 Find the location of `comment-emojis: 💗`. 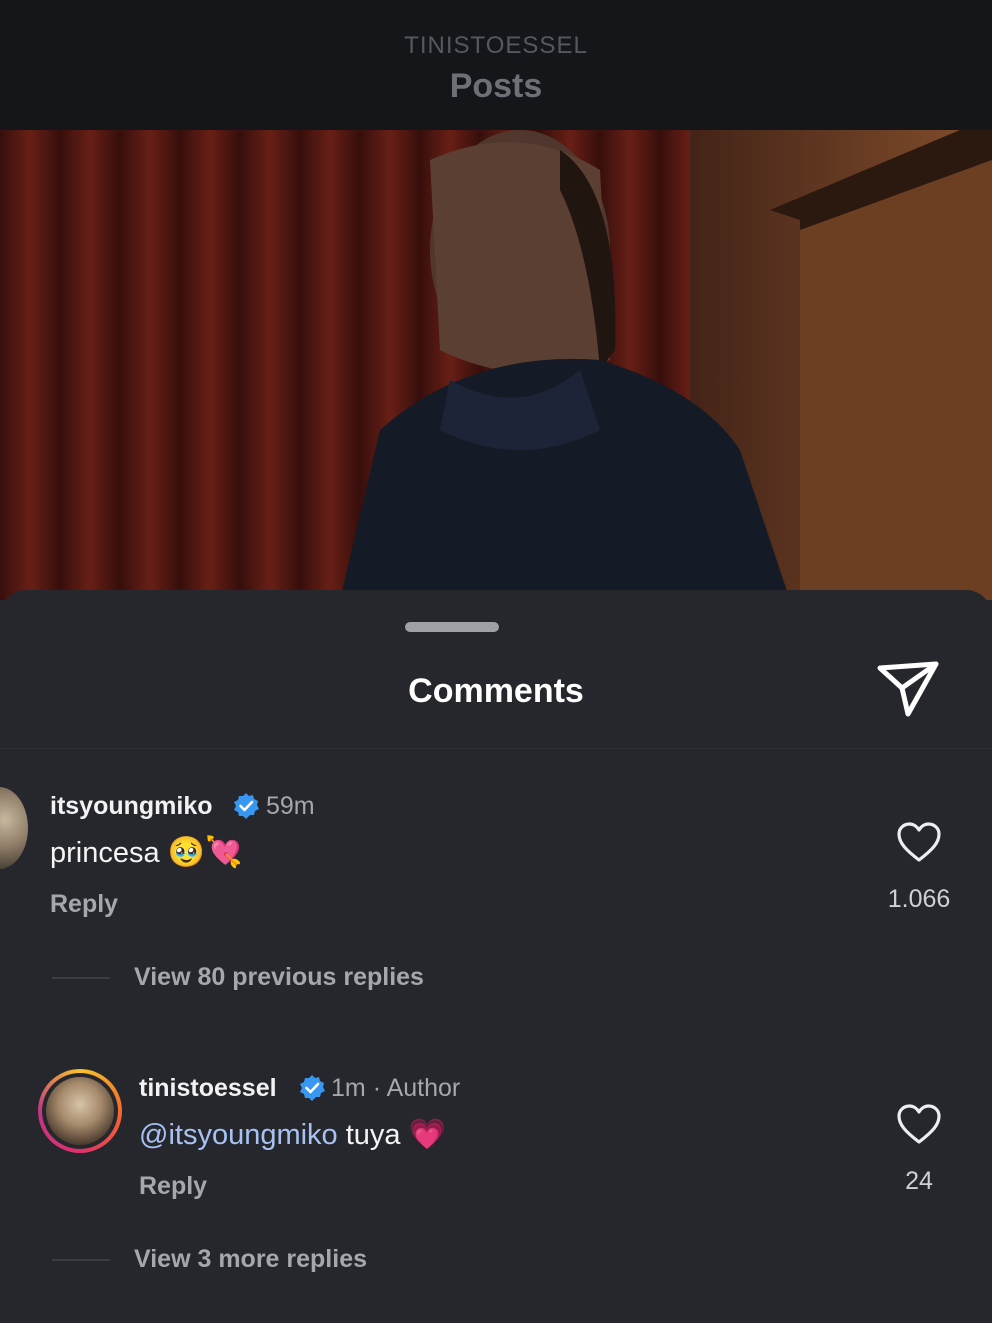

comment-emojis: 💗 is located at coordinates (427, 1134).